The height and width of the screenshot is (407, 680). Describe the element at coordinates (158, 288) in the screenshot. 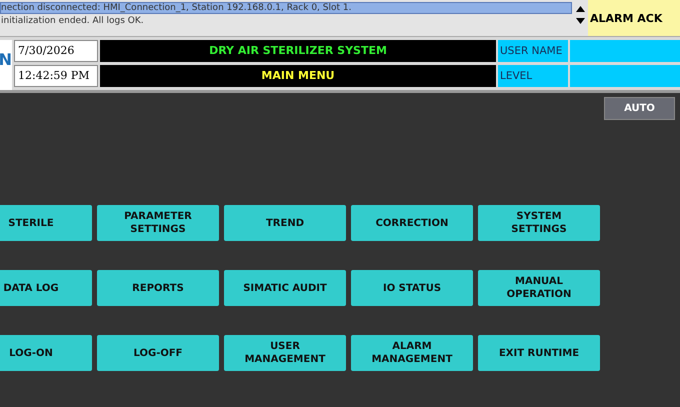

I see `menu-button: REPORTS` at that location.